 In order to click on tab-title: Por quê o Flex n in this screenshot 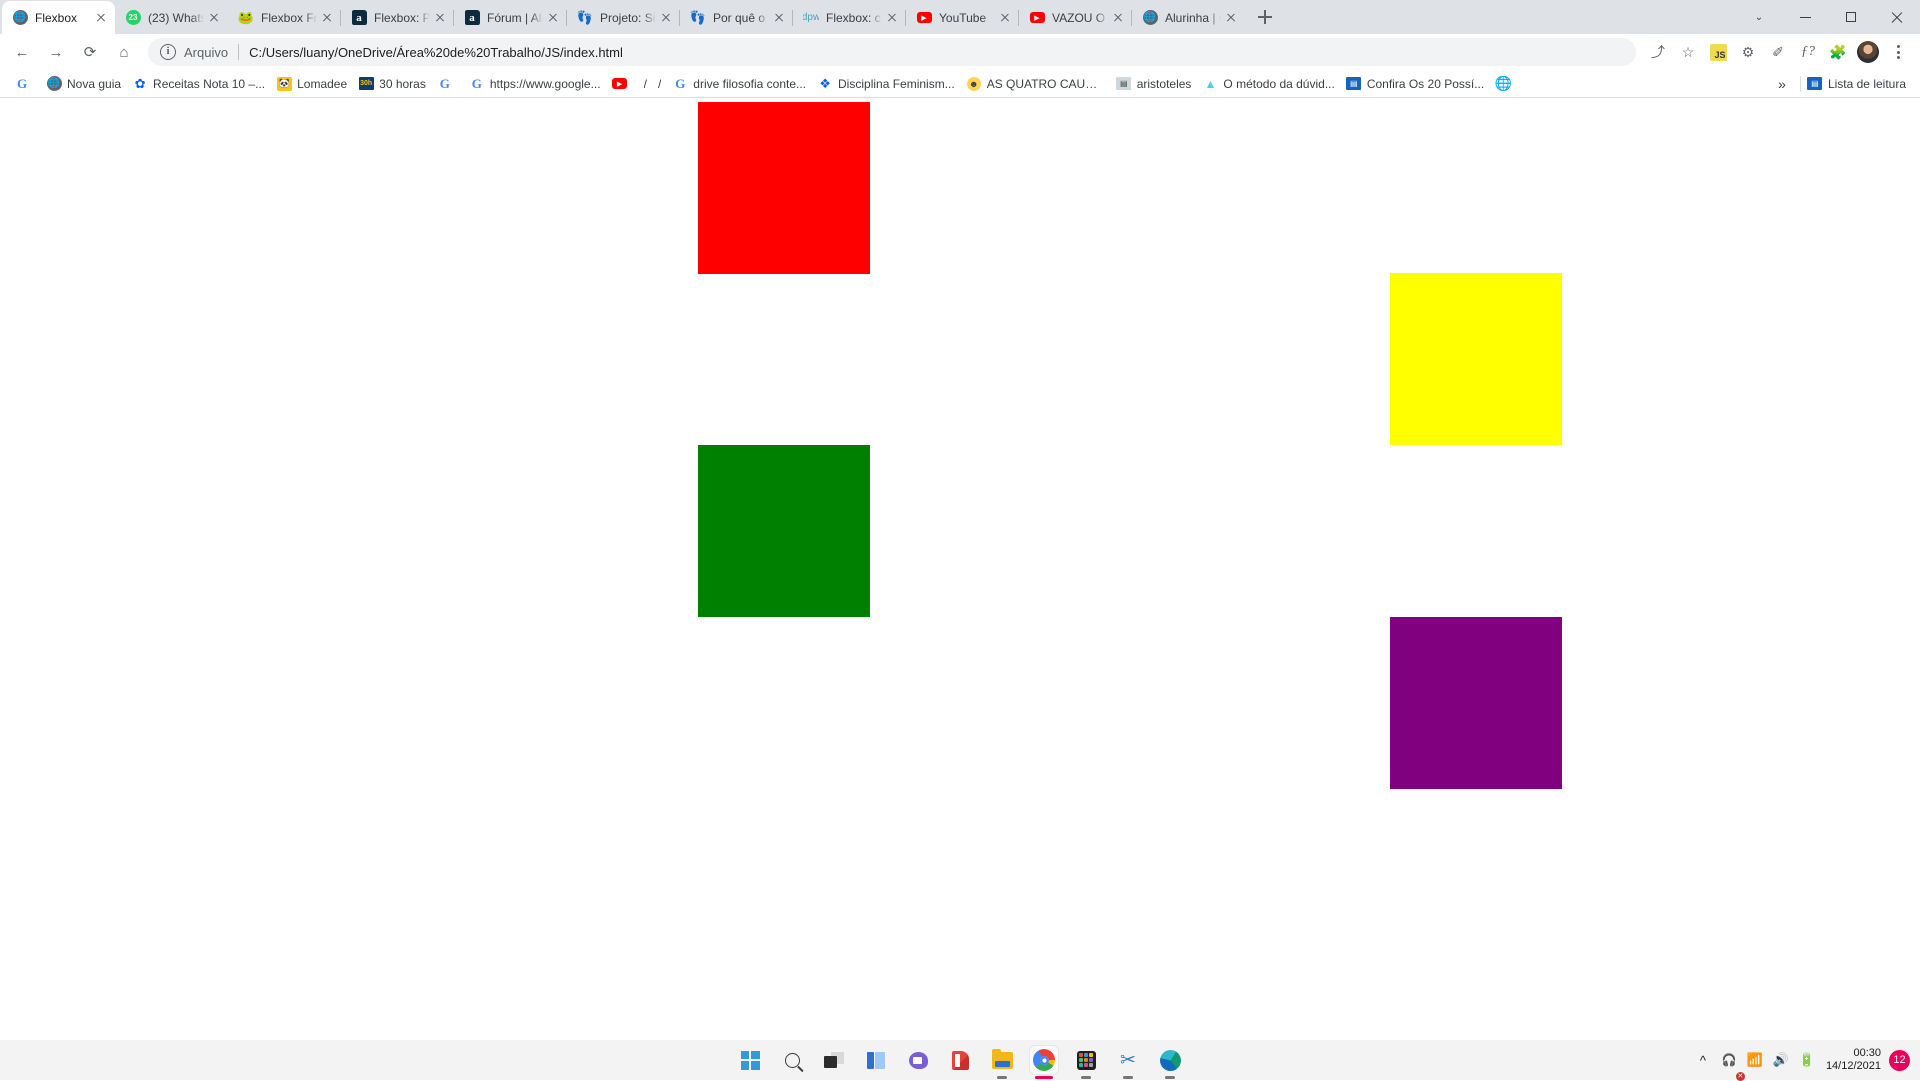, I will do `click(741, 18)`.